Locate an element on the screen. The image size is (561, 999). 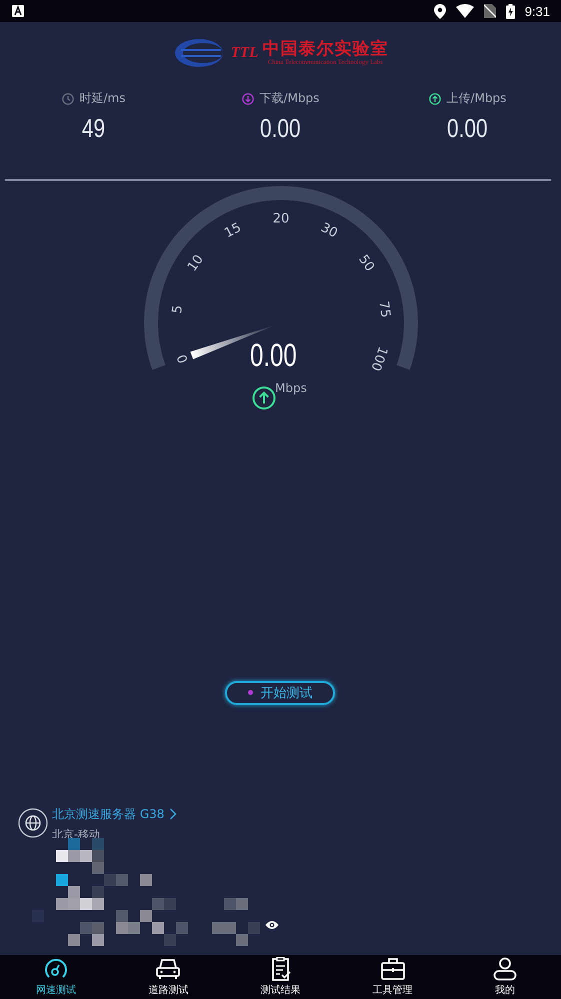
gauge-tick-label: 30 is located at coordinates (329, 230).